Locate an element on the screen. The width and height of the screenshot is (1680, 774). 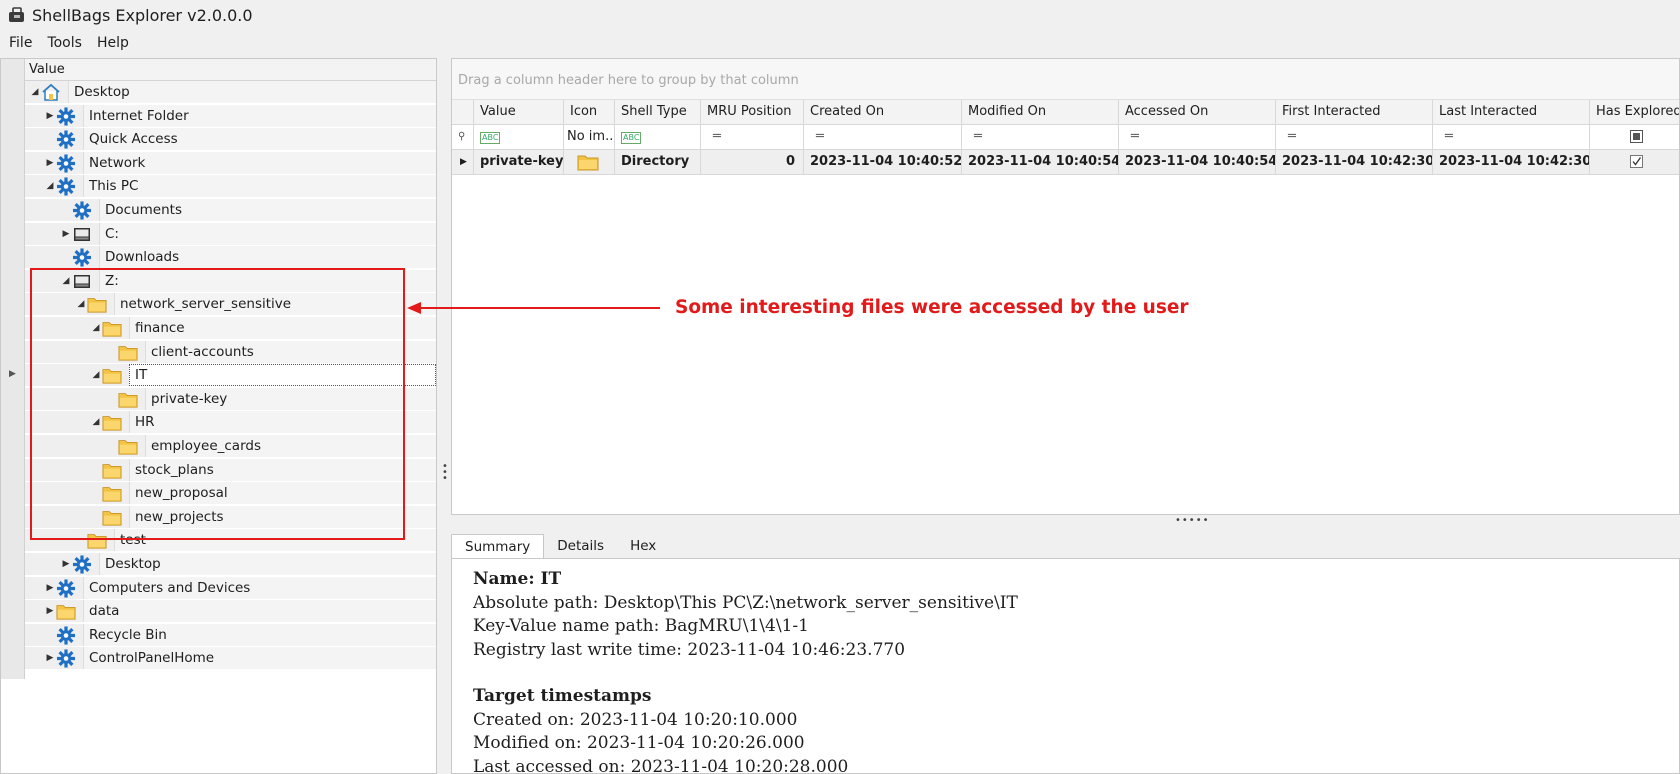
annotation-arrow is located at coordinates (533, 308).